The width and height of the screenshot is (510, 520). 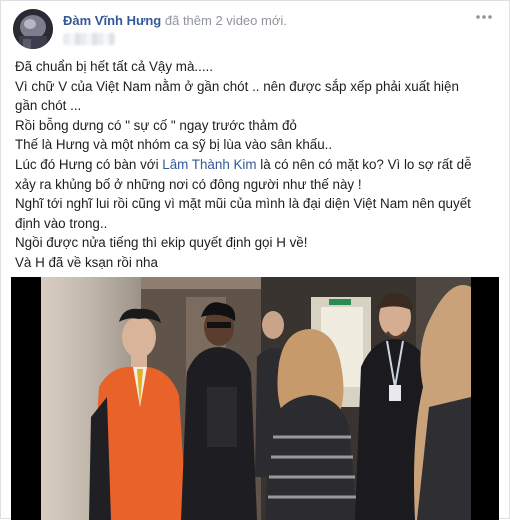 I want to click on post-line-text: Lúc đó Hưng có bàn với, so click(x=89, y=164).